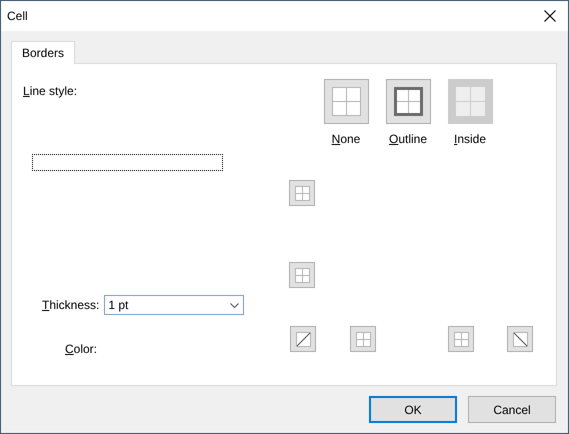  What do you see at coordinates (470, 139) in the screenshot?
I see `preset-label: Inside` at bounding box center [470, 139].